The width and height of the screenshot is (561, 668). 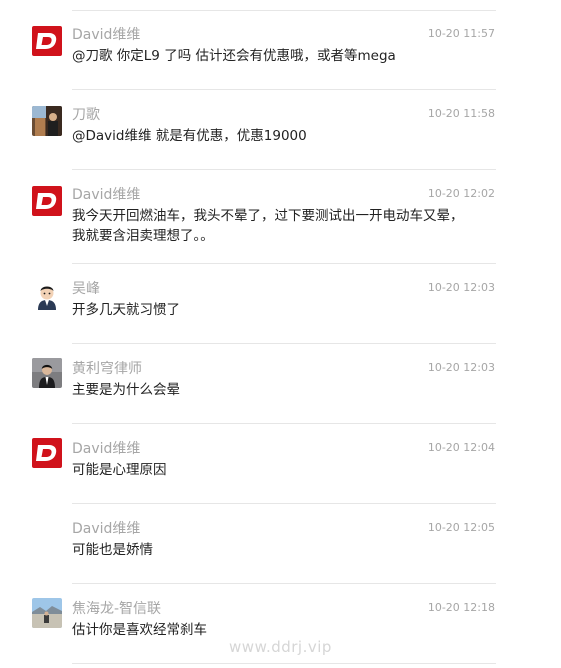 What do you see at coordinates (86, 289) in the screenshot?
I see `comment-author: 吴峰` at bounding box center [86, 289].